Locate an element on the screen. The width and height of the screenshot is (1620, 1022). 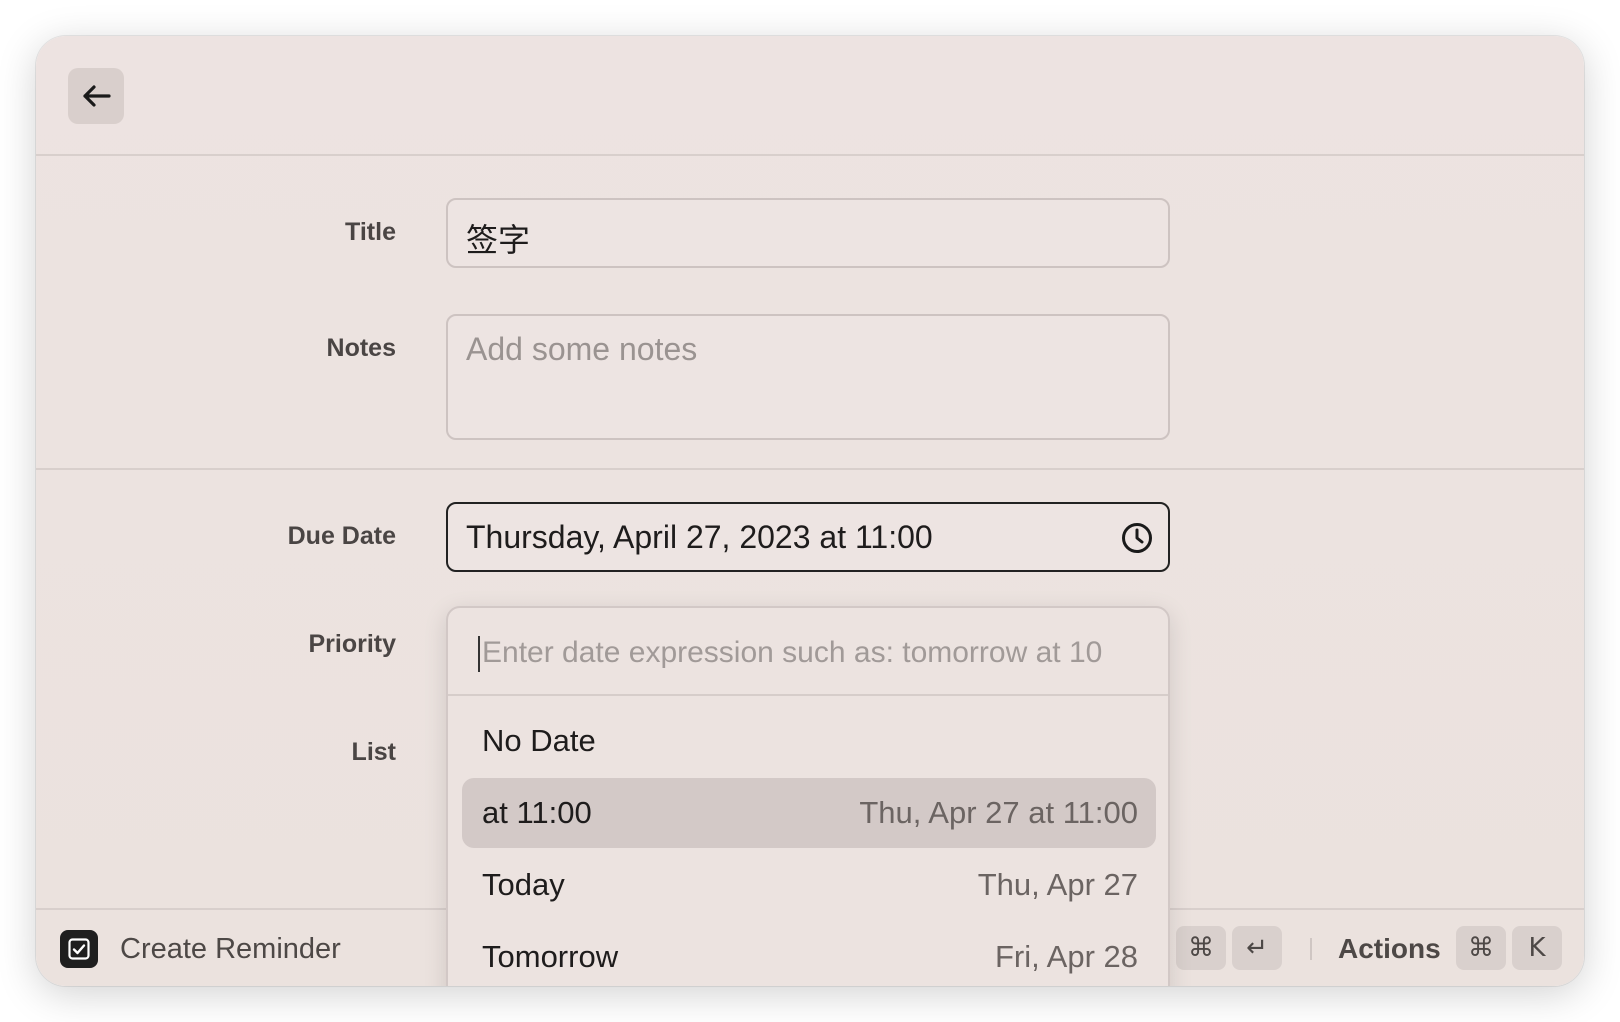
arrow-left-icon is located at coordinates (97, 96).